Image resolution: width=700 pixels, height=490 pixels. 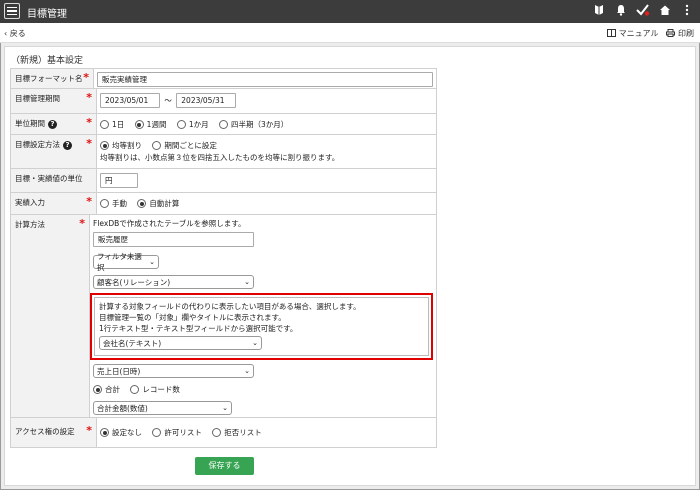 What do you see at coordinates (37, 98) in the screenshot?
I see `period-label: 目標管理期間` at bounding box center [37, 98].